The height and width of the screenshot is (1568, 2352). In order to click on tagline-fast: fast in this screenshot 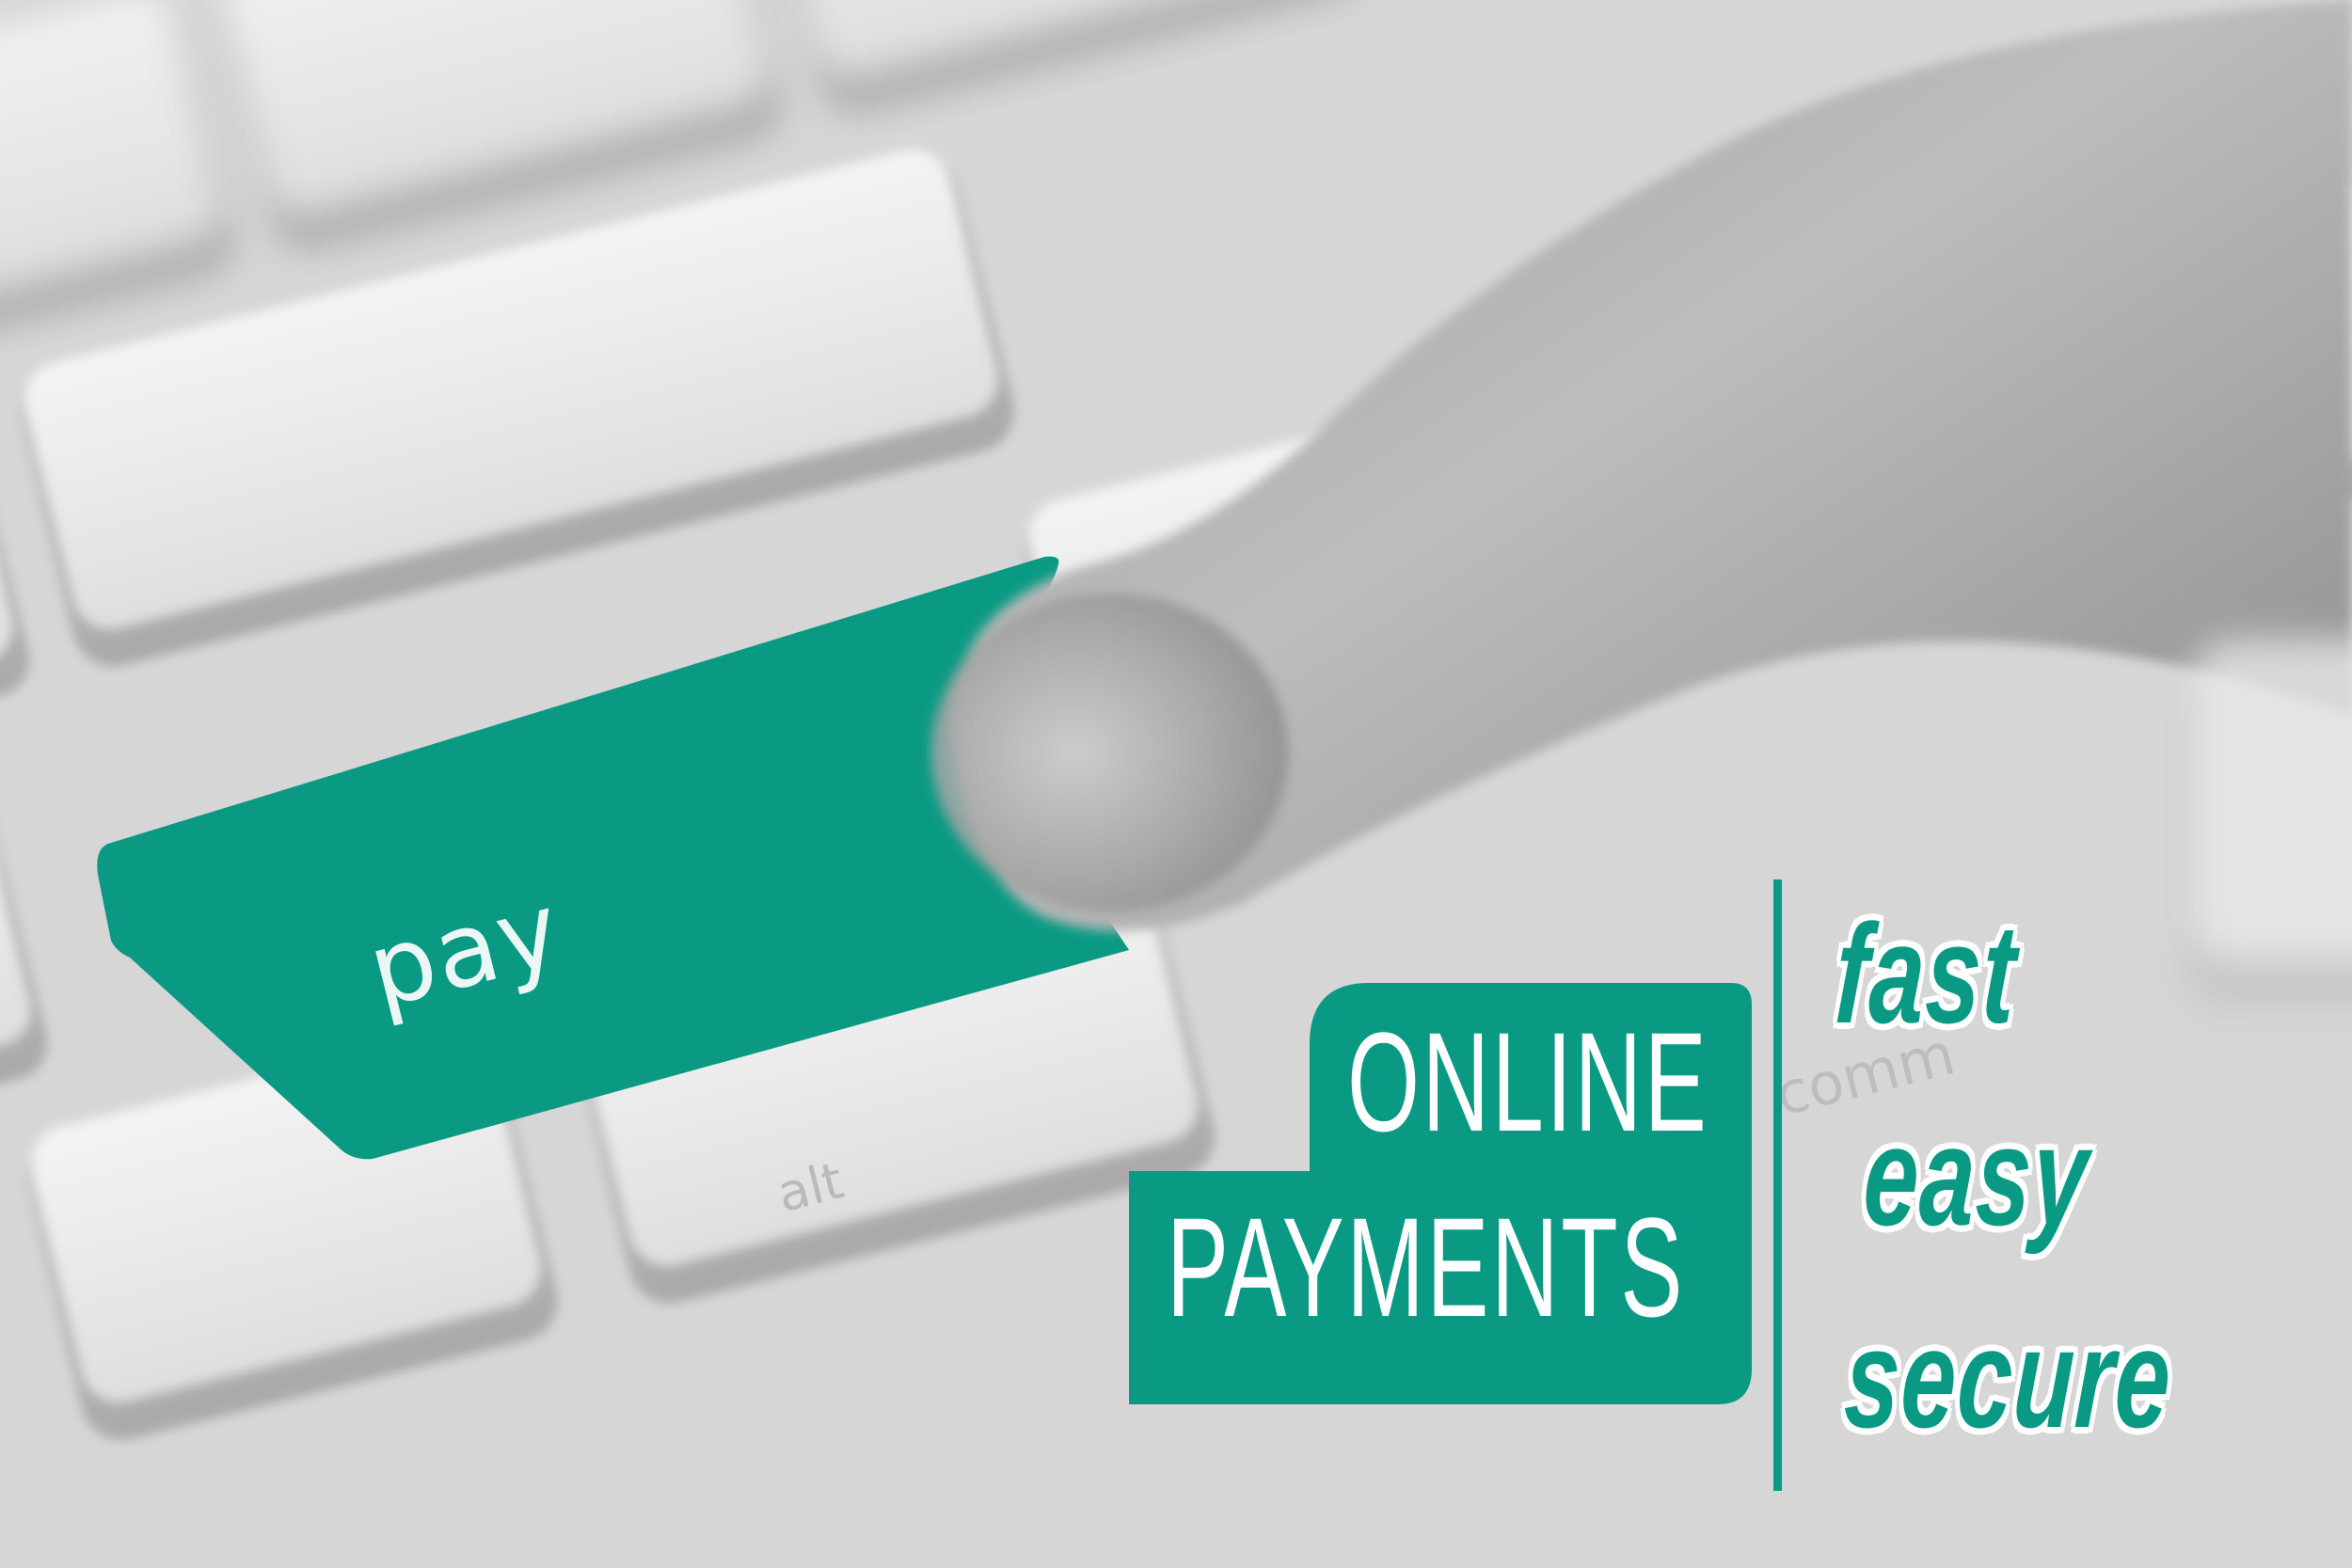, I will do `click(1926, 974)`.